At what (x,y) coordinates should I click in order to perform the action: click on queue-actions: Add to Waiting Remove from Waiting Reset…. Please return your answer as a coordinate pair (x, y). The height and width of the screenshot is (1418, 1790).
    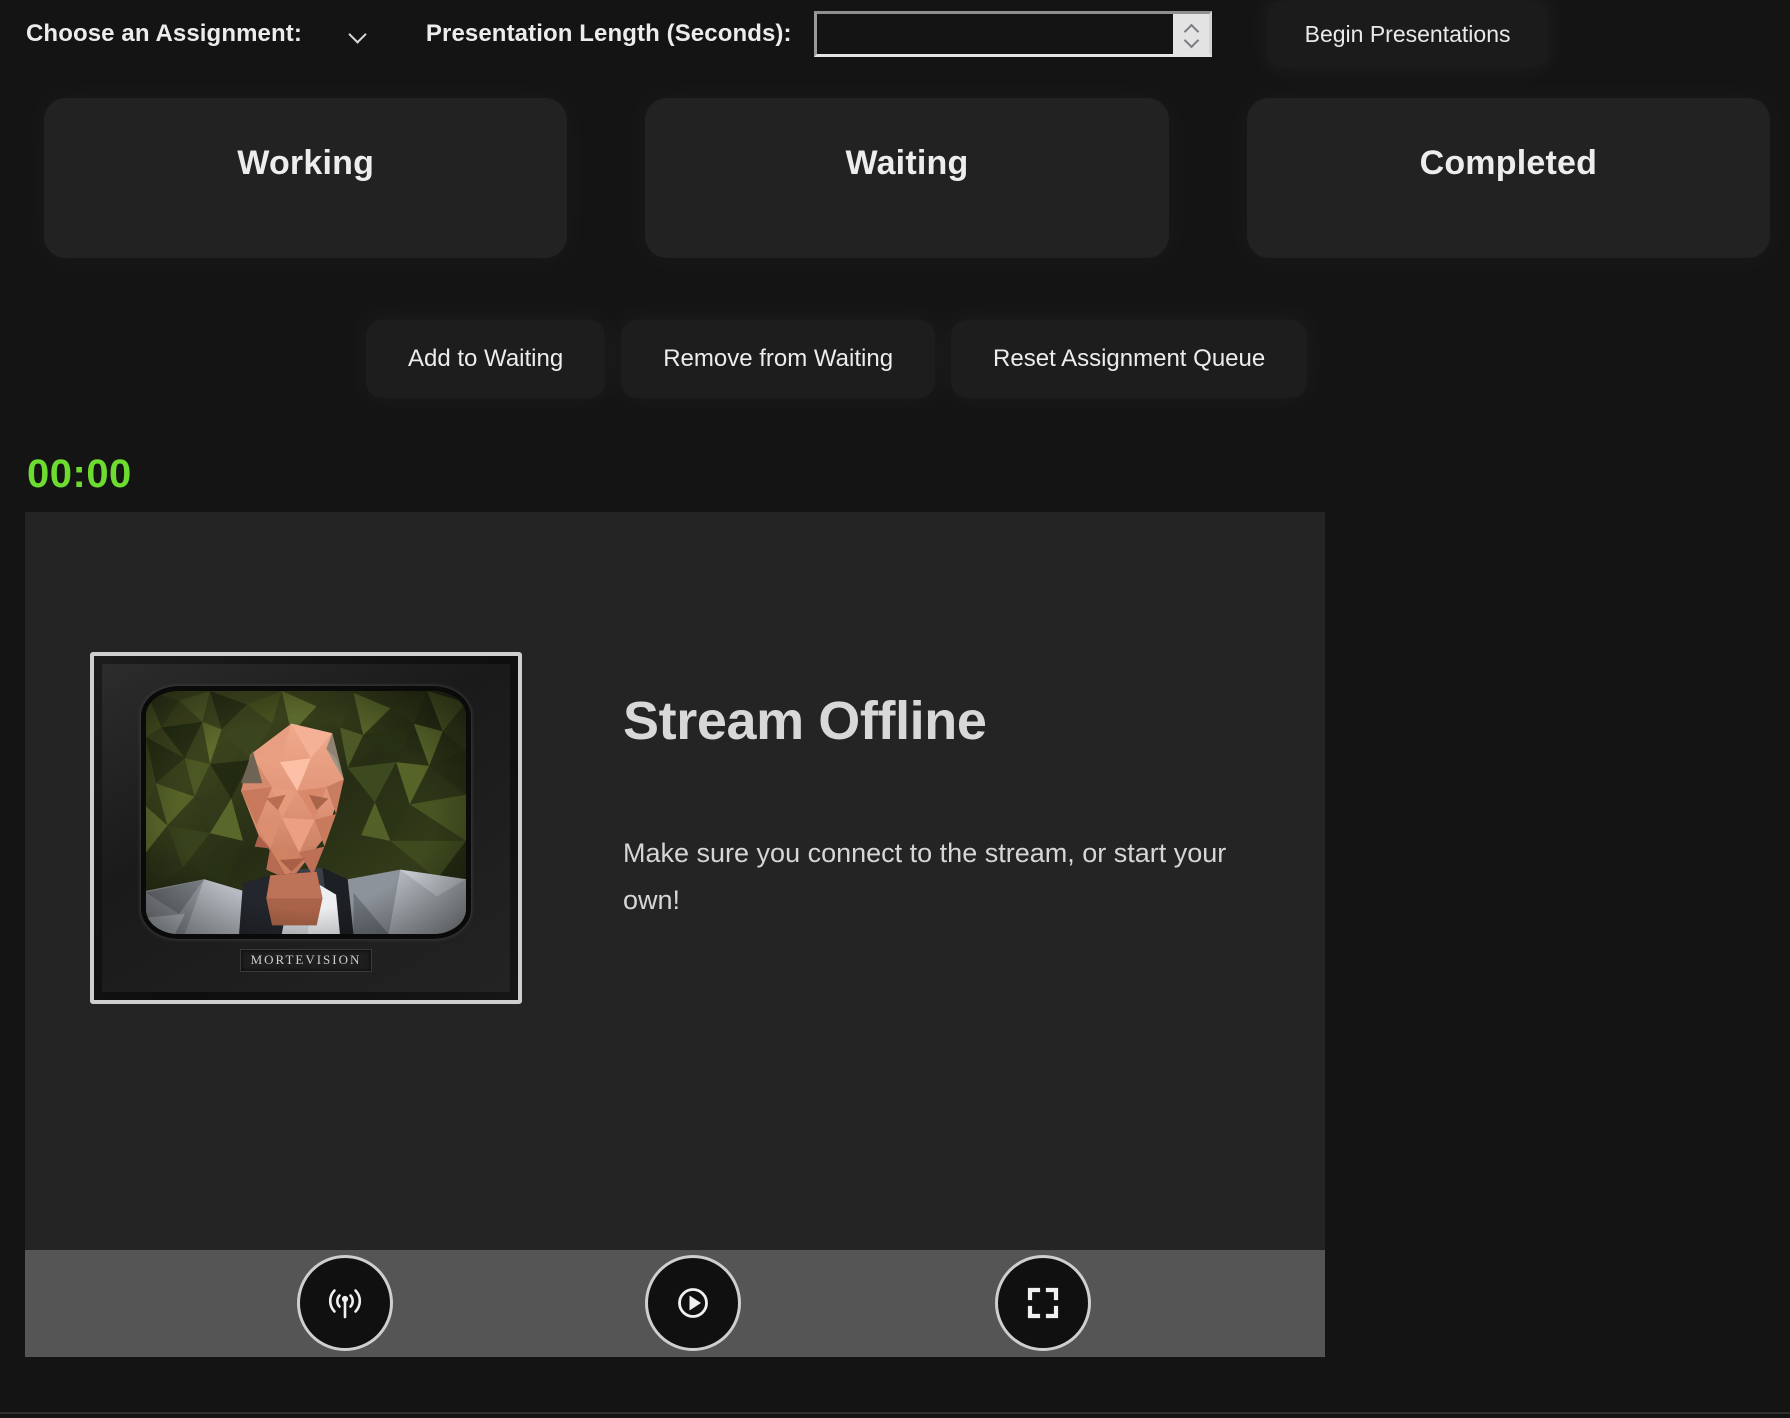
    Looking at the image, I should click on (837, 359).